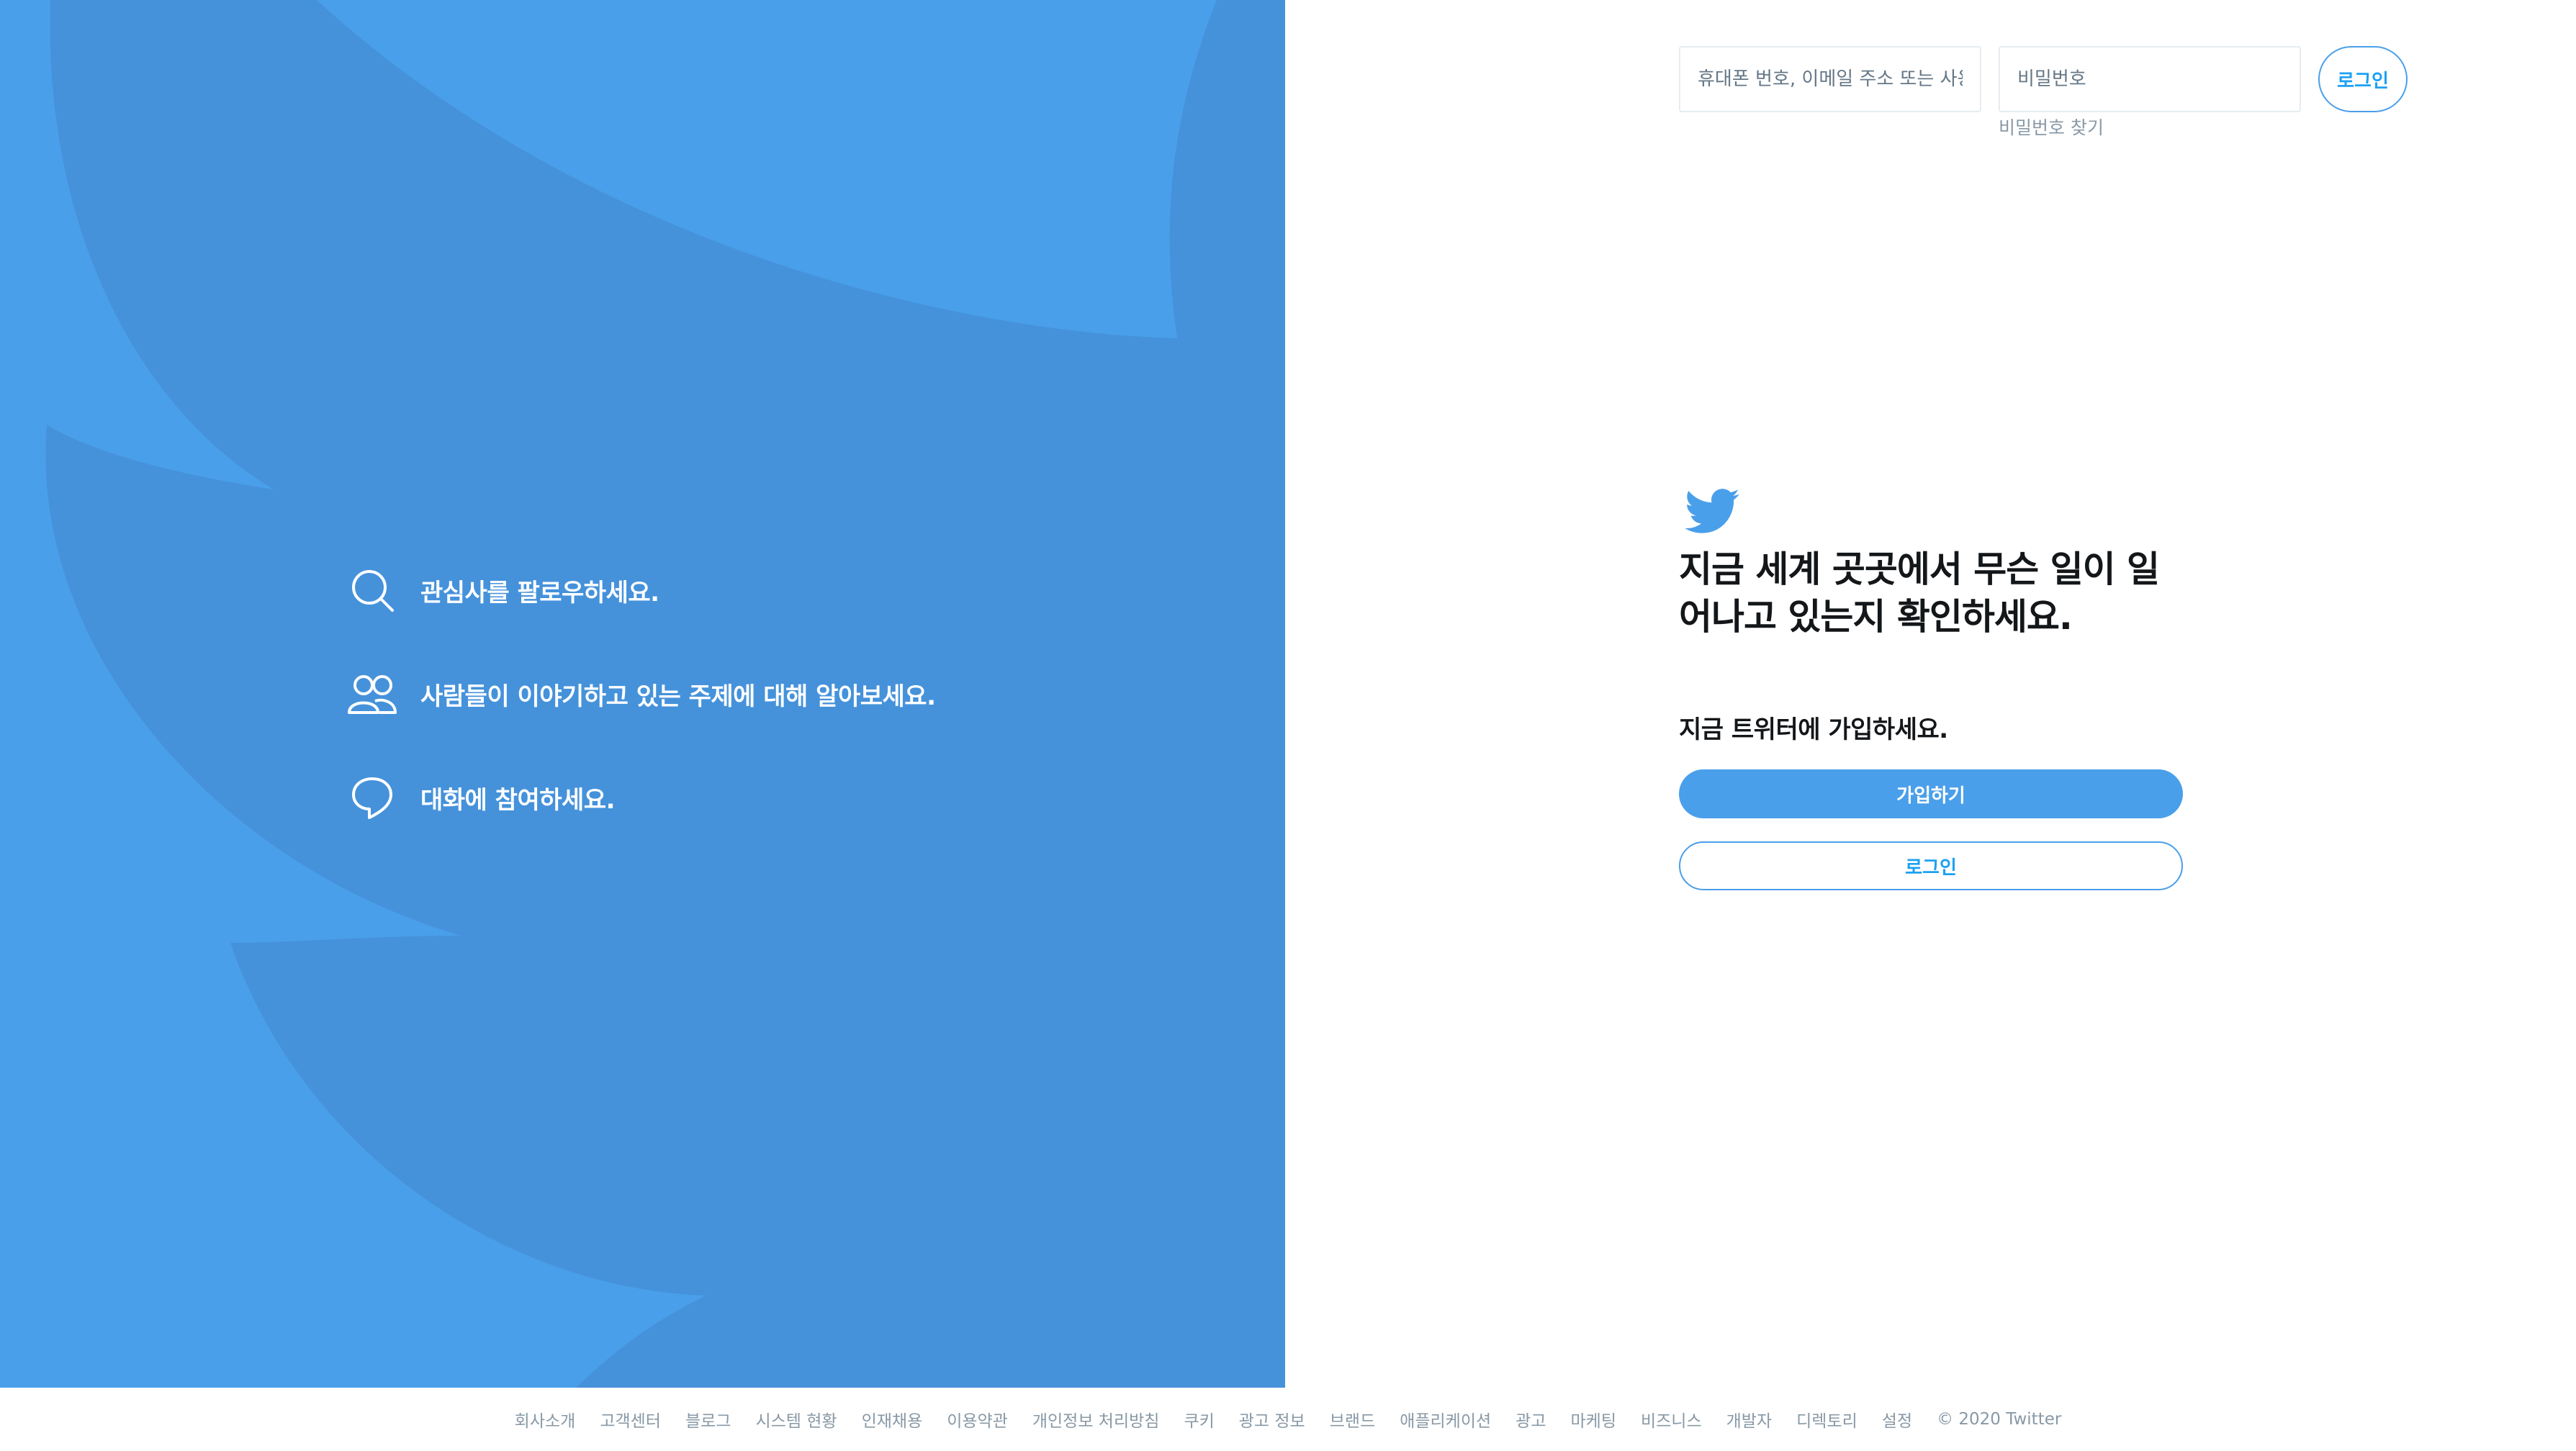 The width and height of the screenshot is (2576, 1451). I want to click on footer-link-cookies: 쿠키, so click(1199, 1419).